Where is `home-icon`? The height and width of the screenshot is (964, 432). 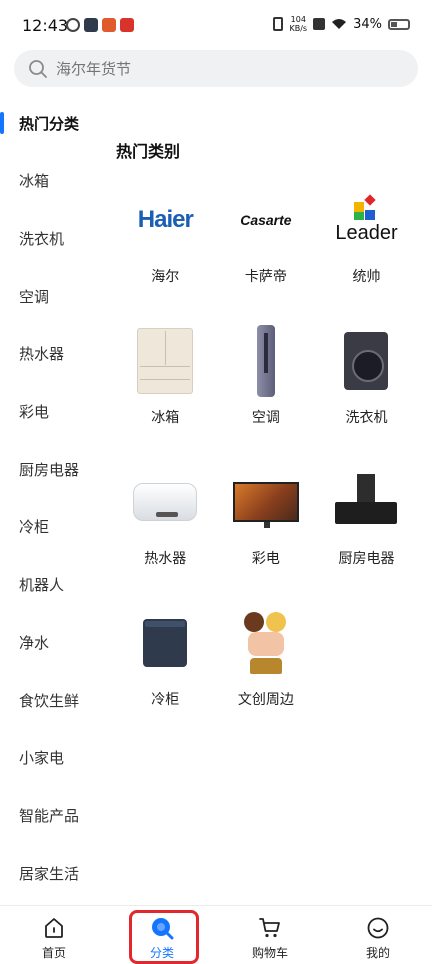 home-icon is located at coordinates (54, 928).